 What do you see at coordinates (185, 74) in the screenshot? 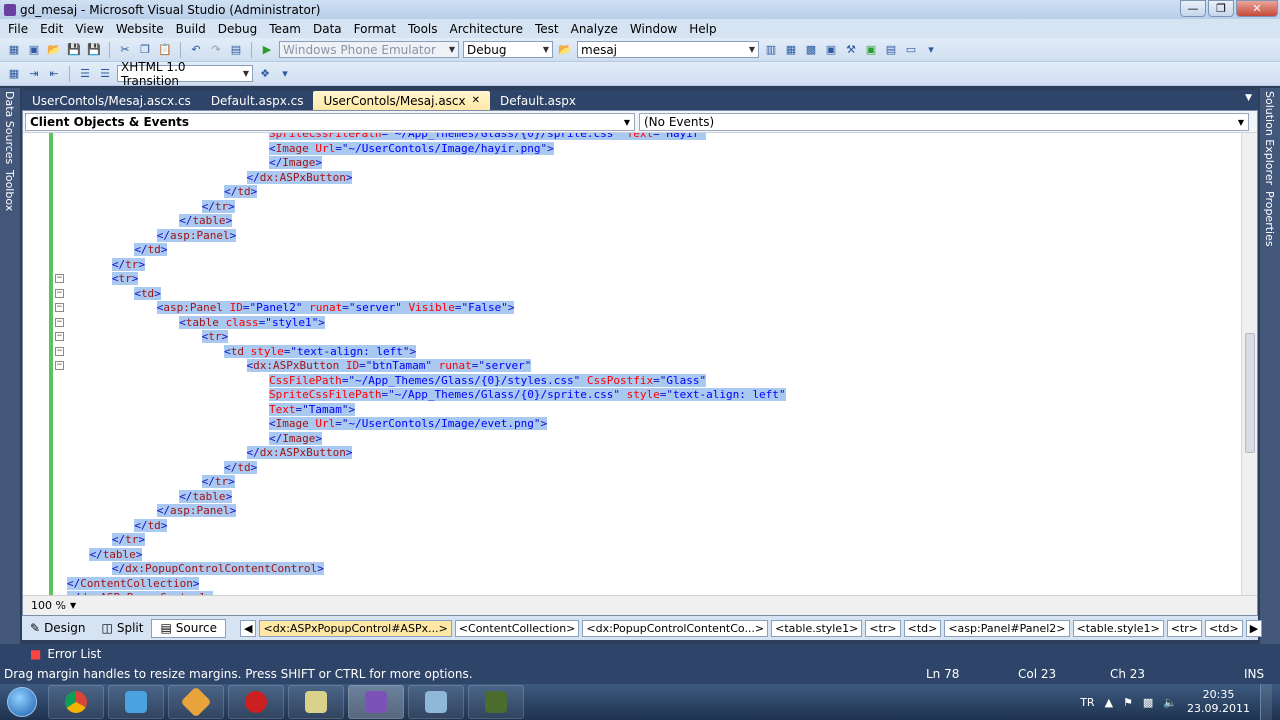
I see `schema-select: XHTML 1.0 Transition ▼` at bounding box center [185, 74].